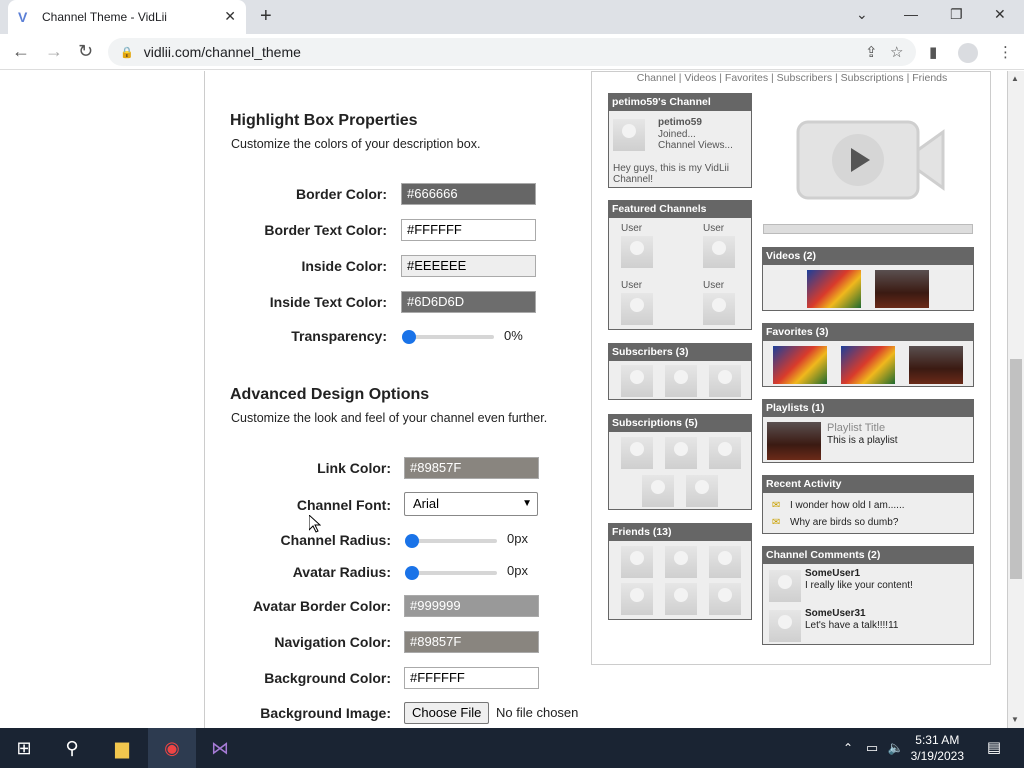 Image resolution: width=1024 pixels, height=768 pixels. Describe the element at coordinates (859, 585) in the screenshot. I see `comment-text: I really like your content!` at that location.